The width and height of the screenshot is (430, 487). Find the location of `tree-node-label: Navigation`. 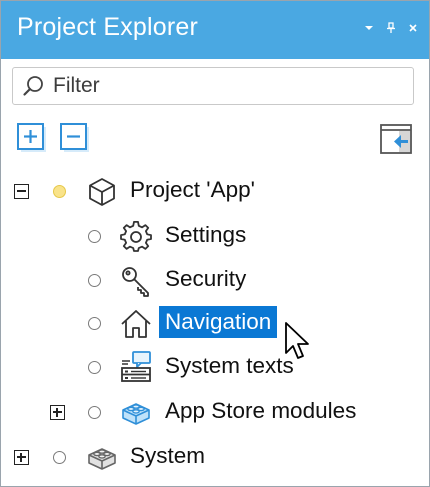

tree-node-label: Navigation is located at coordinates (218, 322).